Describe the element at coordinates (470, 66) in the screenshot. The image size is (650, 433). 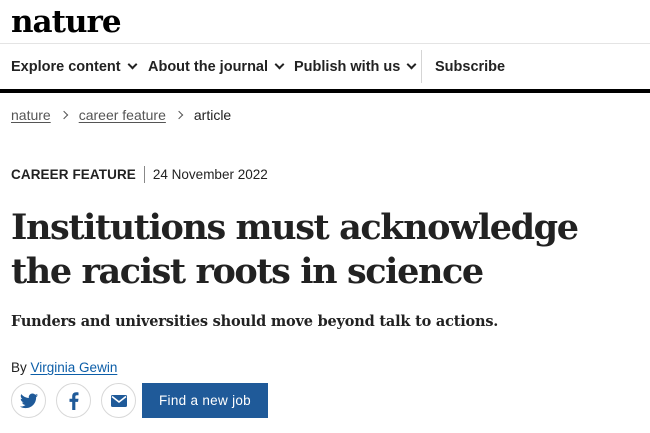
I see `subscribe-link: Subscribe` at that location.